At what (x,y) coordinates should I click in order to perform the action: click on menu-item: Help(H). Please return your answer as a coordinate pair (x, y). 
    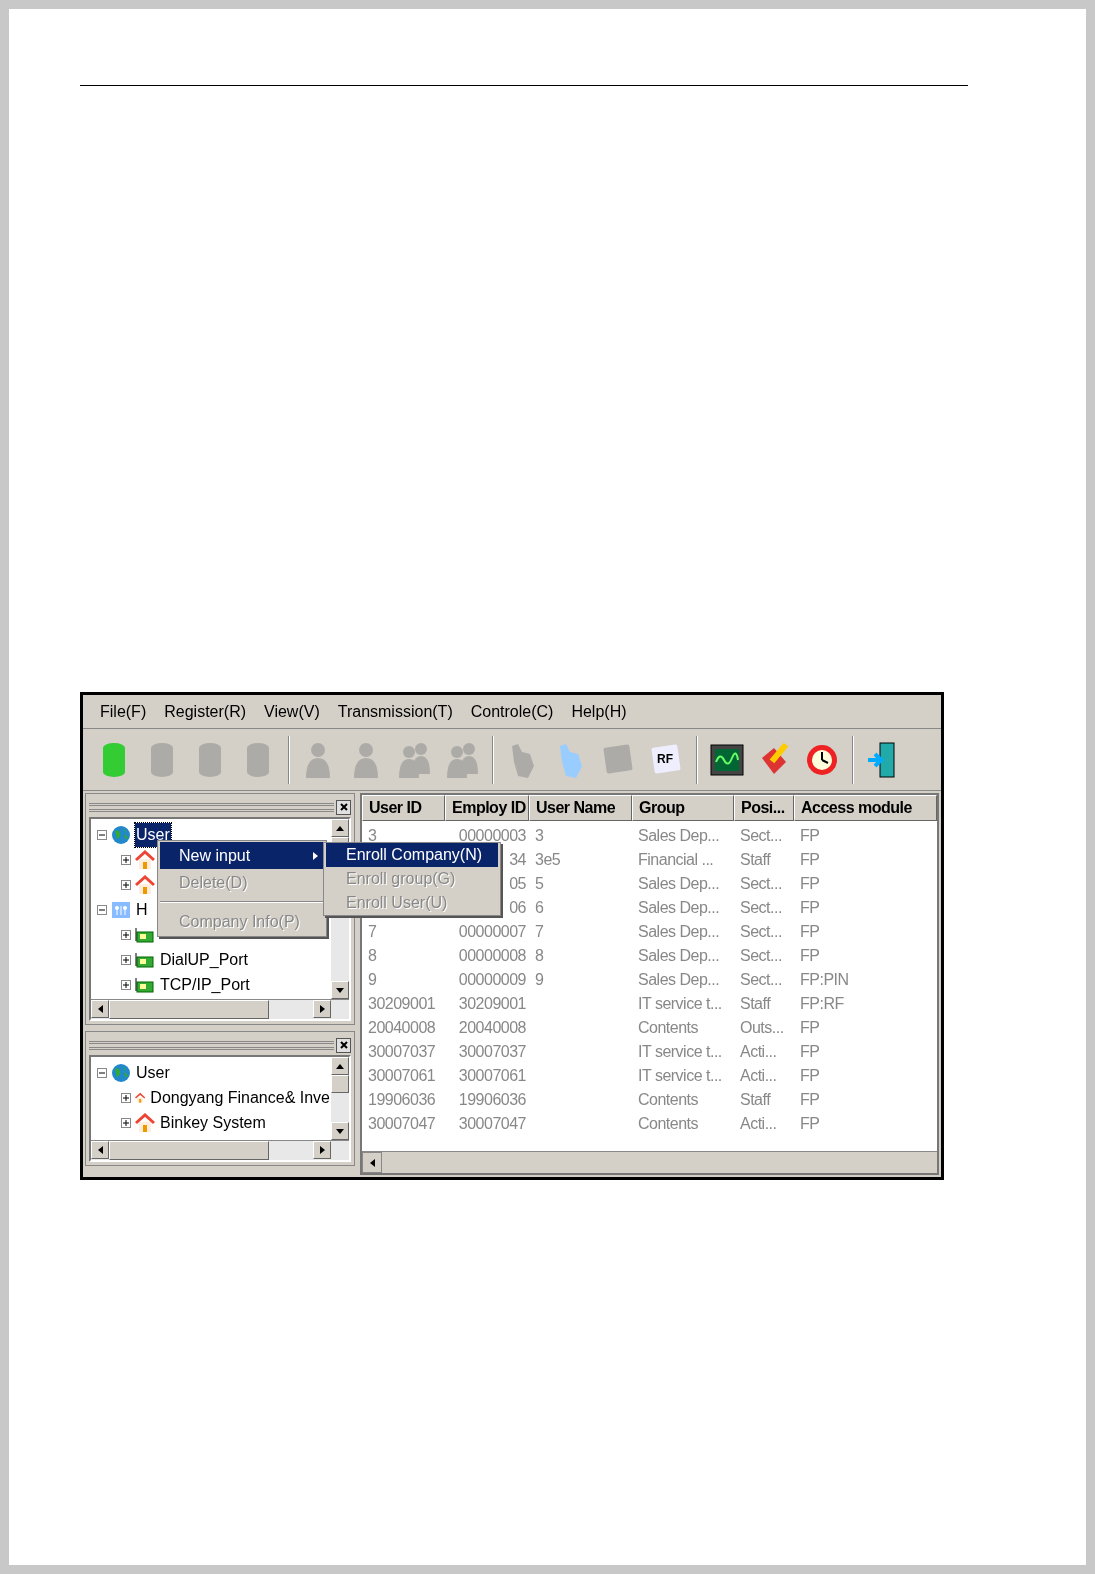
    Looking at the image, I should click on (599, 711).